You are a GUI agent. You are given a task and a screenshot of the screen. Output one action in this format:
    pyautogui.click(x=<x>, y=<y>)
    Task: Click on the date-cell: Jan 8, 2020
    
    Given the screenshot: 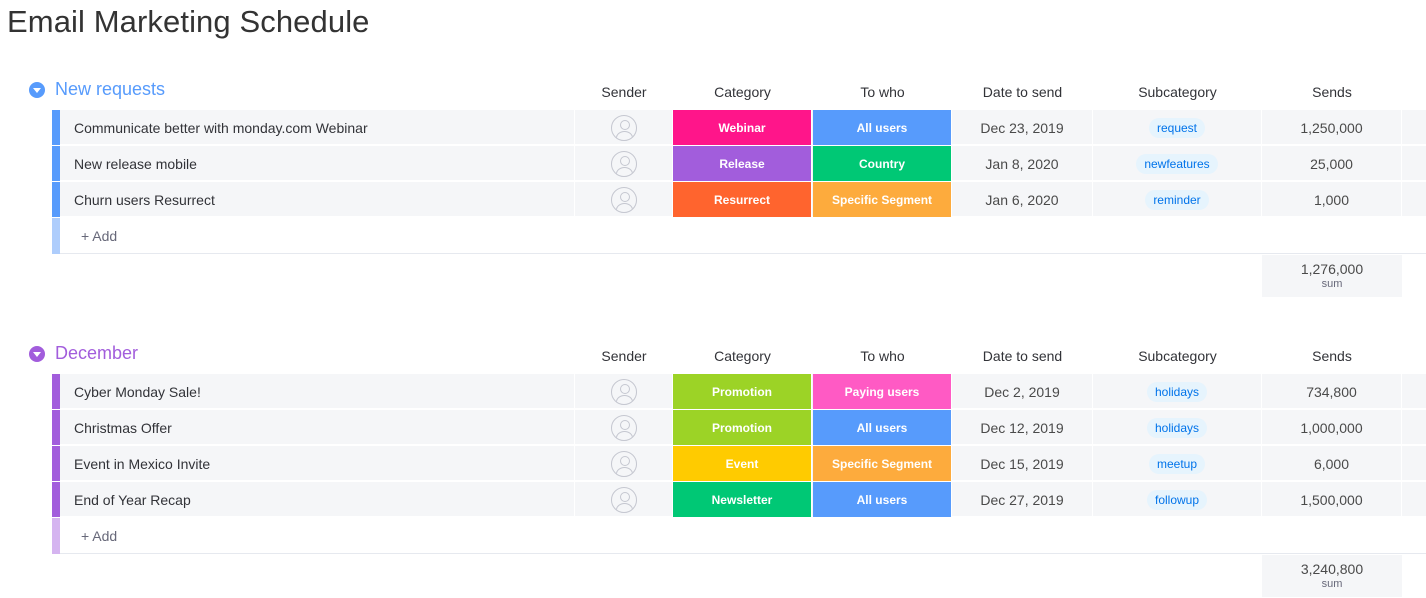 What is the action you would take?
    pyautogui.click(x=1022, y=163)
    